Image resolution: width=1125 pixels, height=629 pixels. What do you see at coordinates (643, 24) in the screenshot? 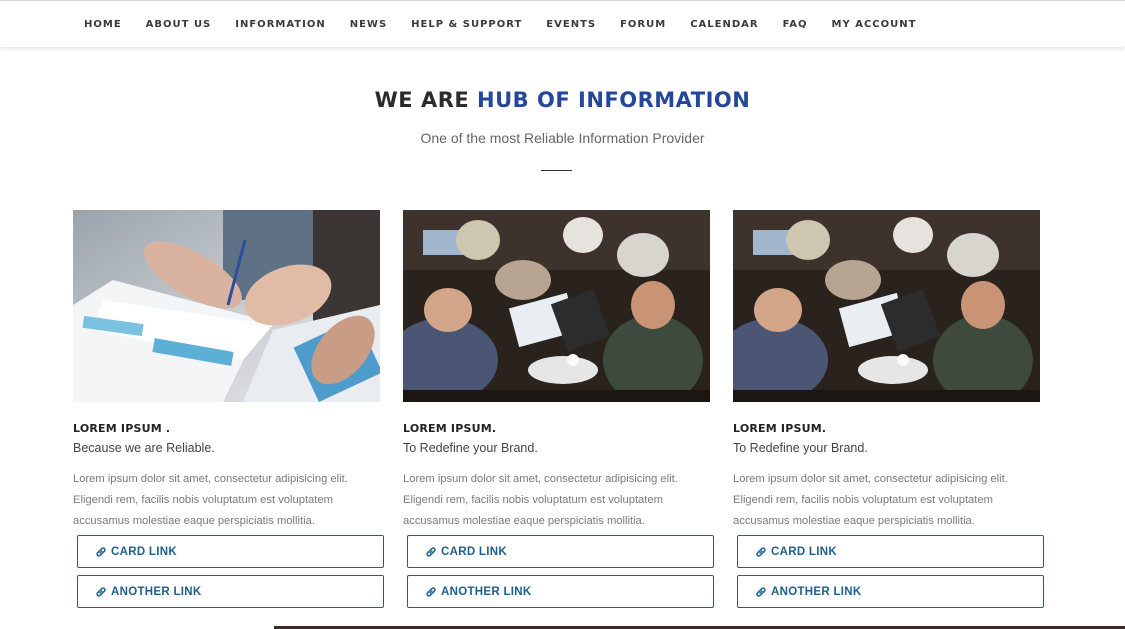
I see `nav-forum: FORUM` at bounding box center [643, 24].